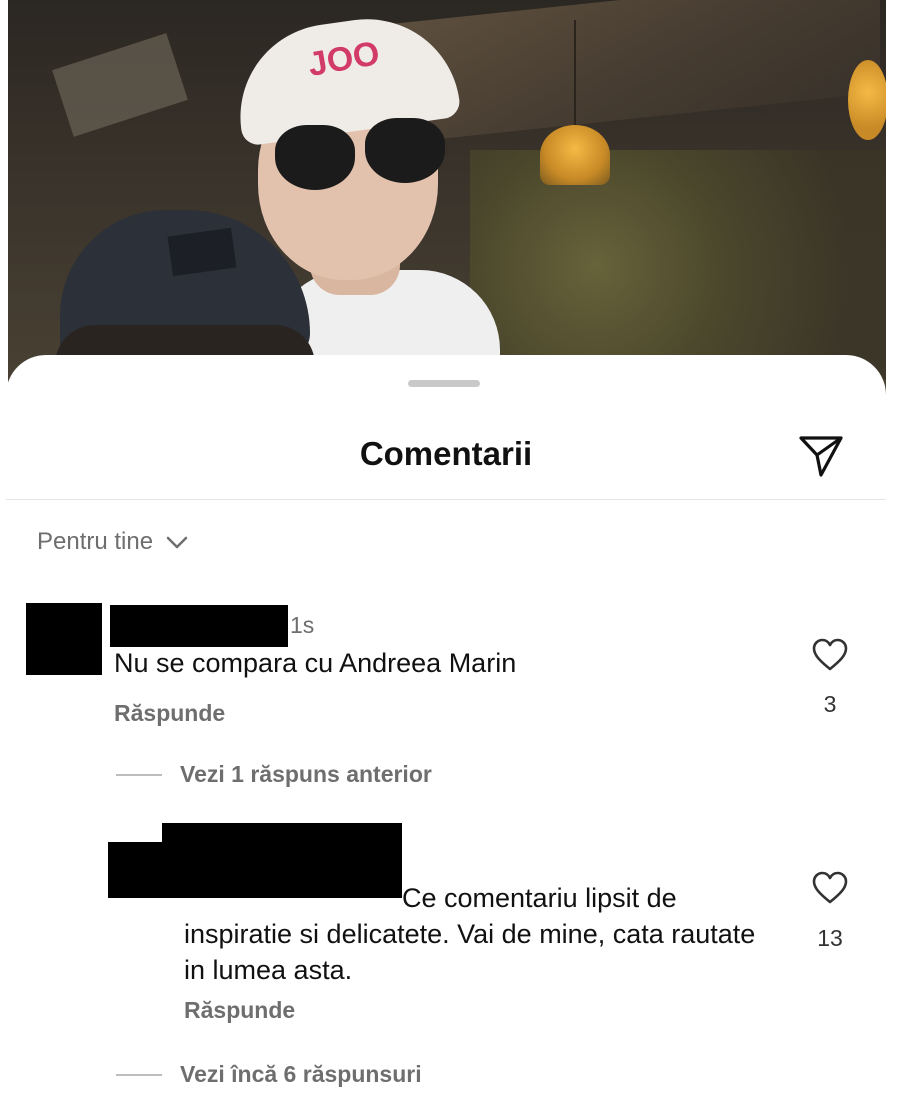 This screenshot has width=900, height=1115. What do you see at coordinates (4, 200) in the screenshot?
I see `photo-edge-left` at bounding box center [4, 200].